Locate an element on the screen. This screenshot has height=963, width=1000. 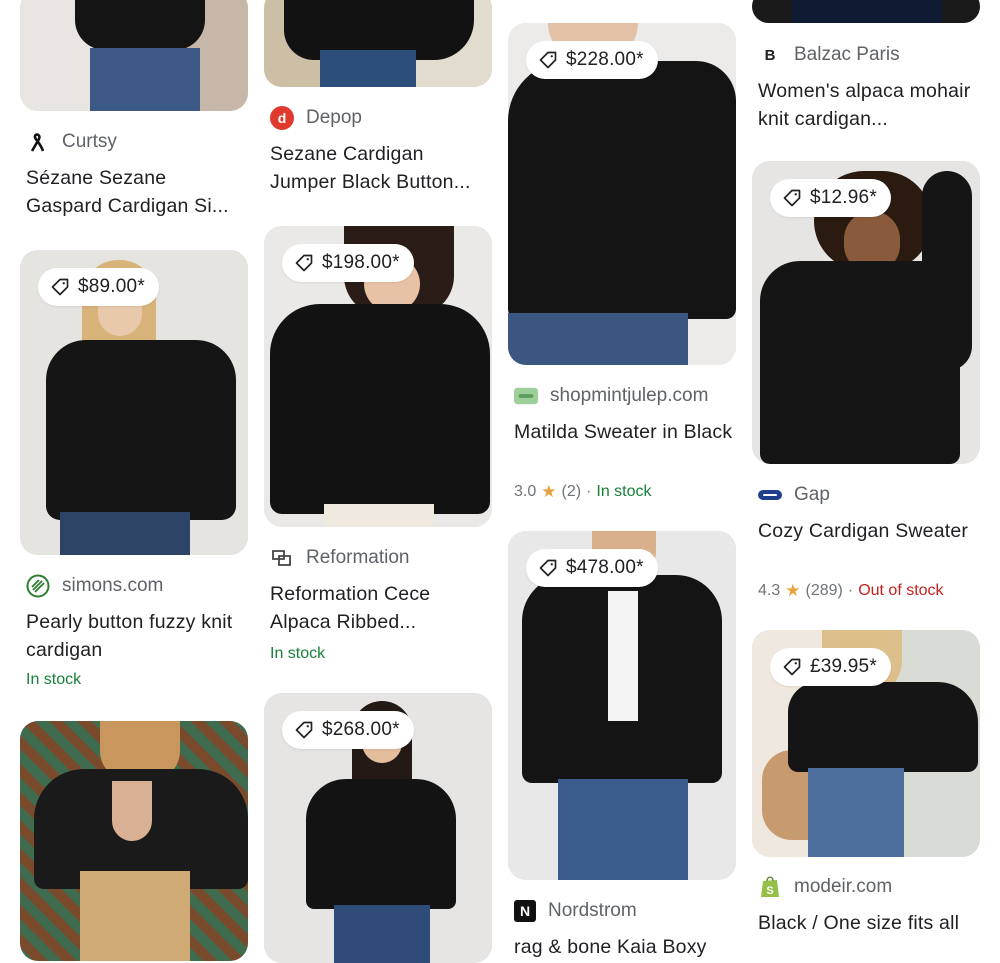
shopify-logo-icon: S is located at coordinates (770, 887).